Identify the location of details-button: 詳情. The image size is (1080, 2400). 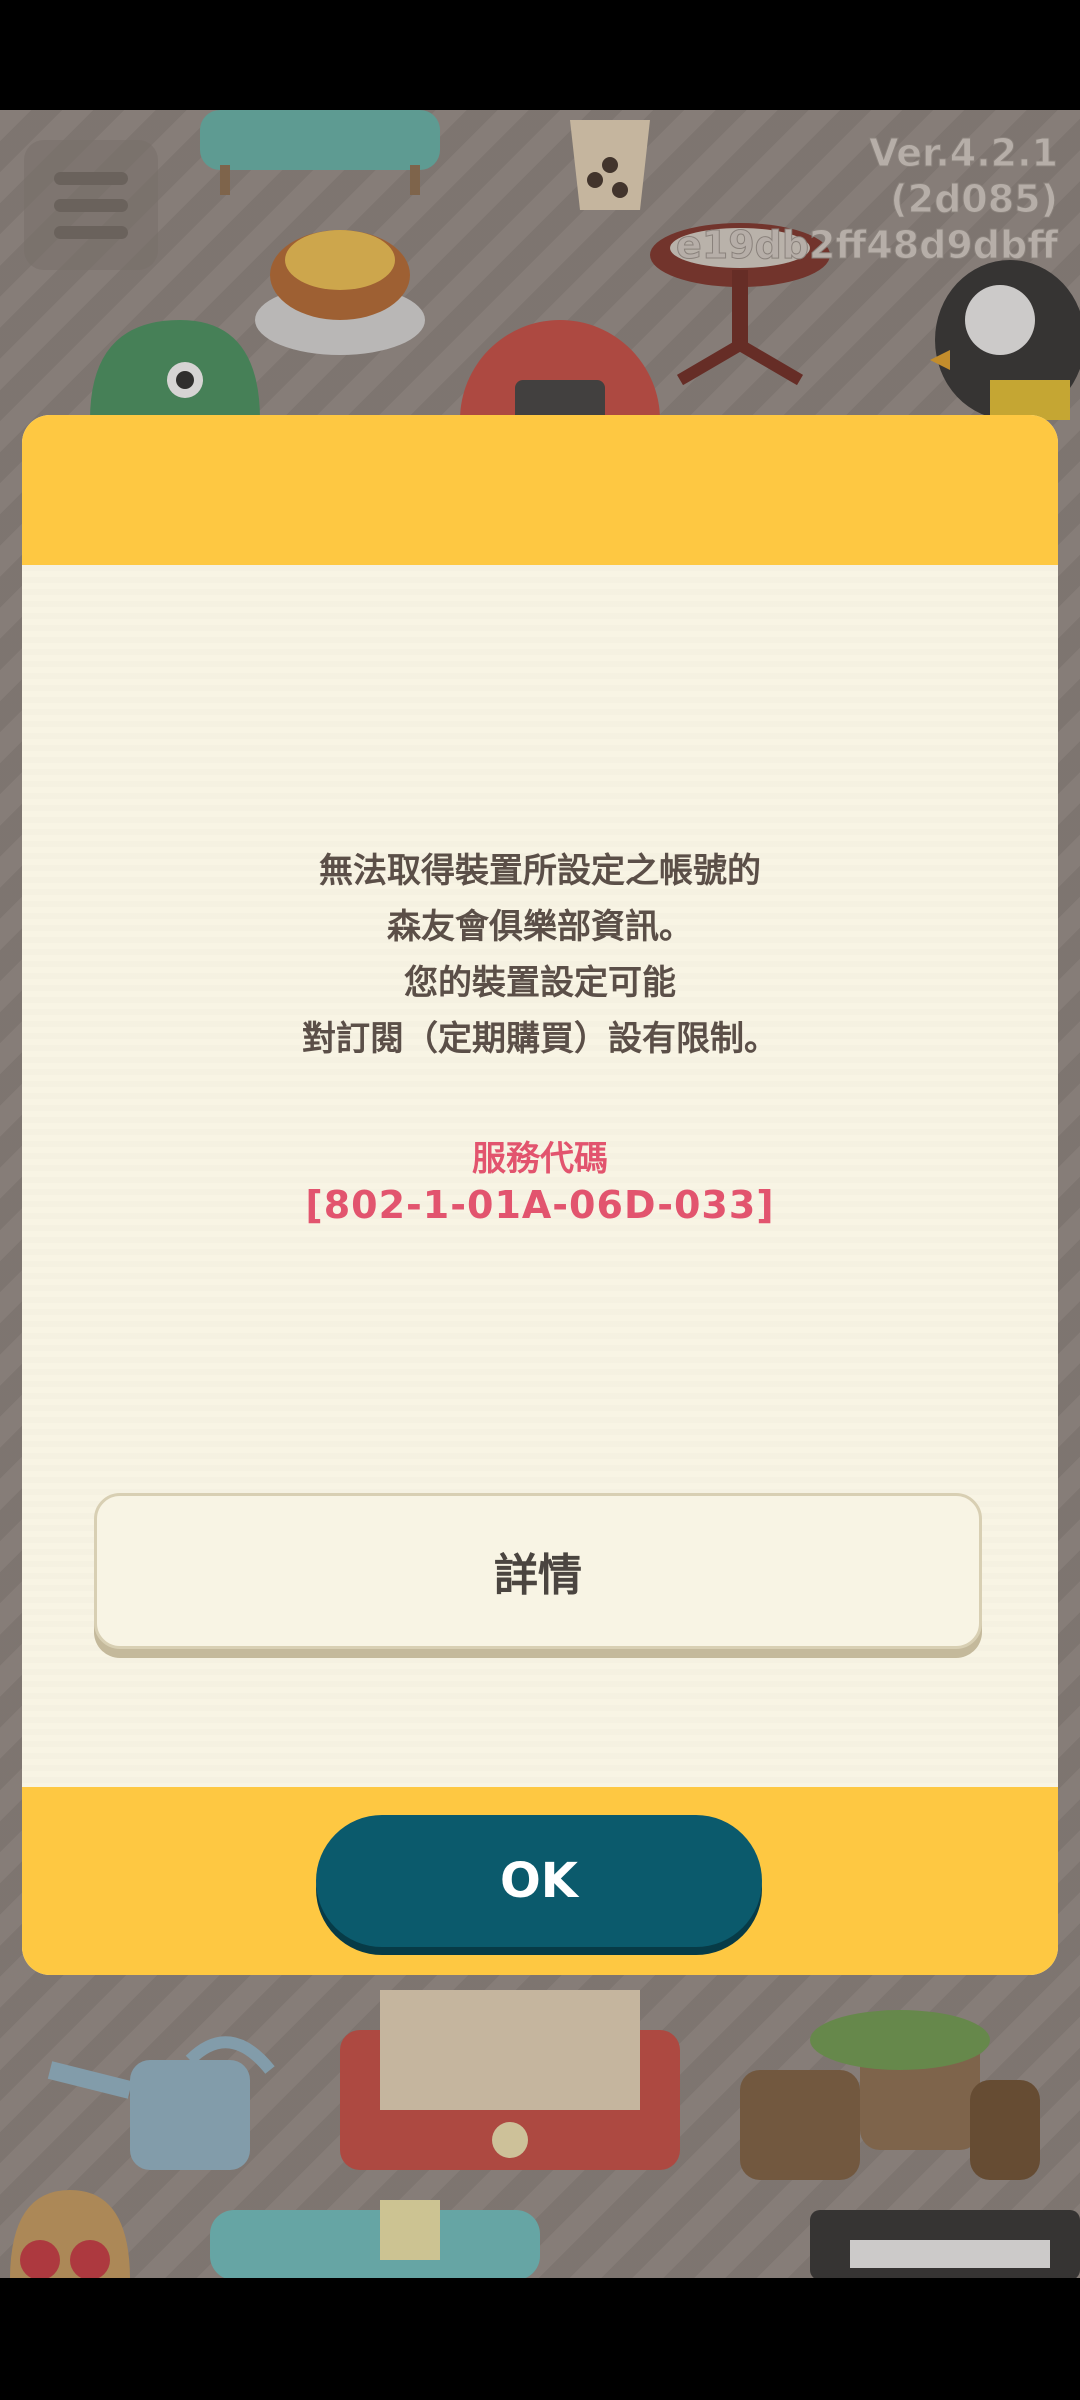
(538, 1571).